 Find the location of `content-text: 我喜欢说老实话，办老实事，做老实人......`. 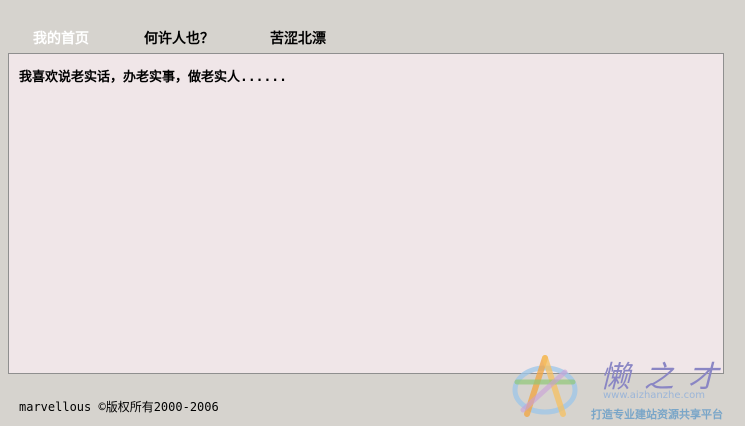

content-text: 我喜欢说老实话，办老实事，做老实人...... is located at coordinates (153, 77).